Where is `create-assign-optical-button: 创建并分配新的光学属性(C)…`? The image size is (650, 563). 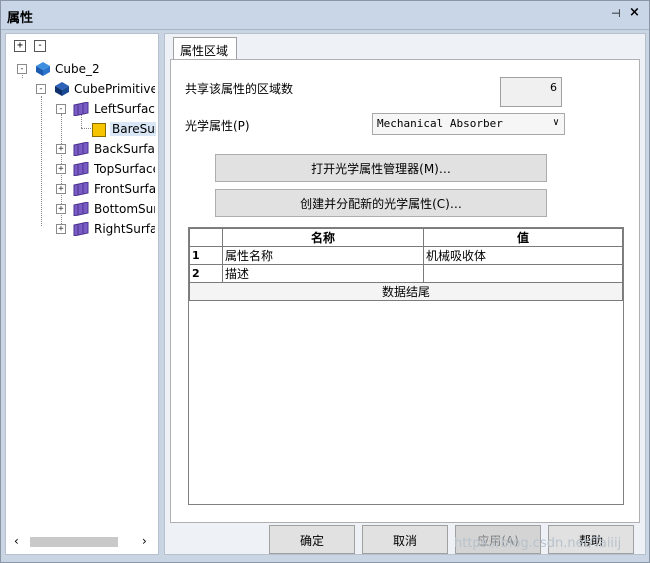 create-assign-optical-button: 创建并分配新的光学属性(C)… is located at coordinates (381, 203).